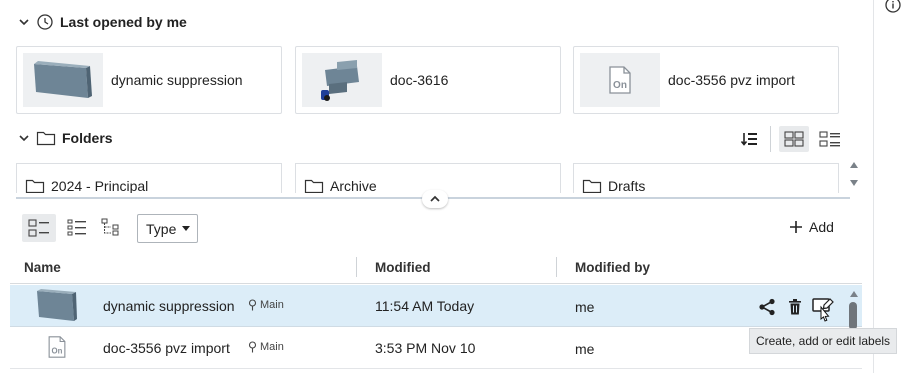 This screenshot has height=373, width=907. I want to click on share-icon, so click(767, 307).